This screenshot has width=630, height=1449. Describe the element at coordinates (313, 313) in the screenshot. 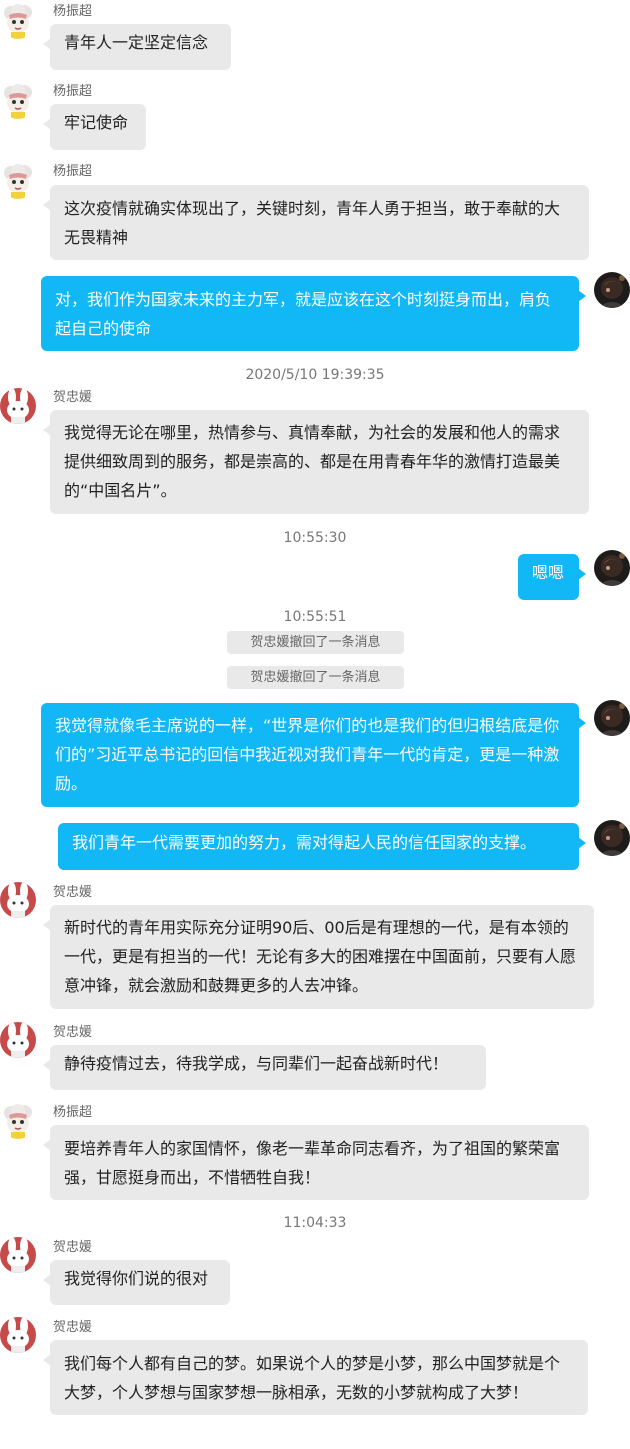

I see `message-bubble: 对，我们作为国家未来的主力军，就是应该在这个时刻挺身而出，肩负起自己的使命` at that location.